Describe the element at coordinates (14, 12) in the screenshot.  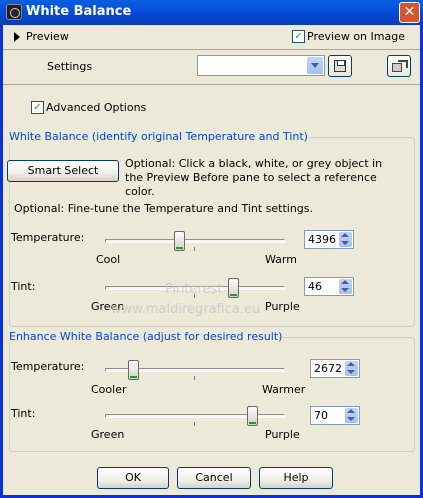
I see `app-icon` at that location.